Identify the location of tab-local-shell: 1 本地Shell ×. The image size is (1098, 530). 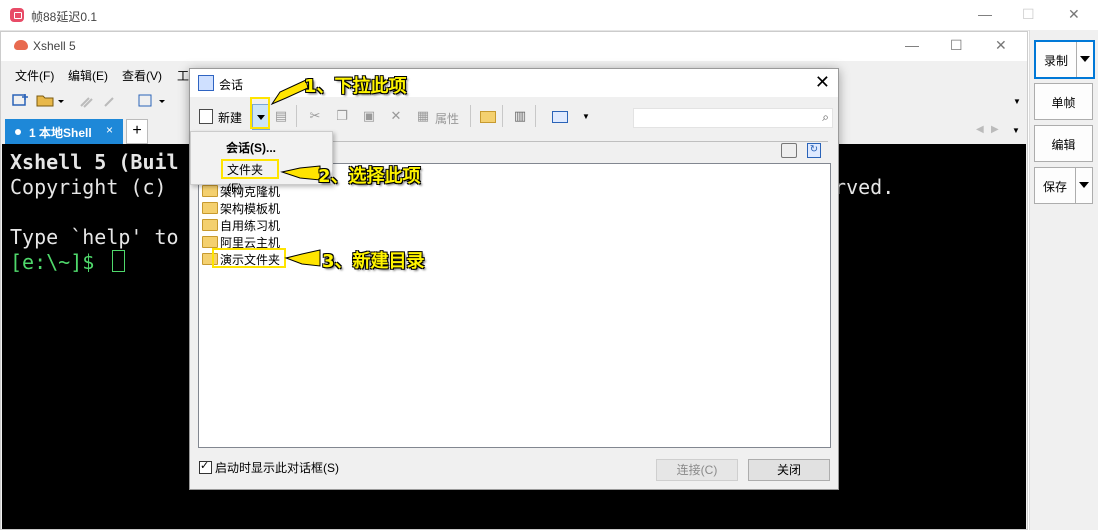
(64, 131).